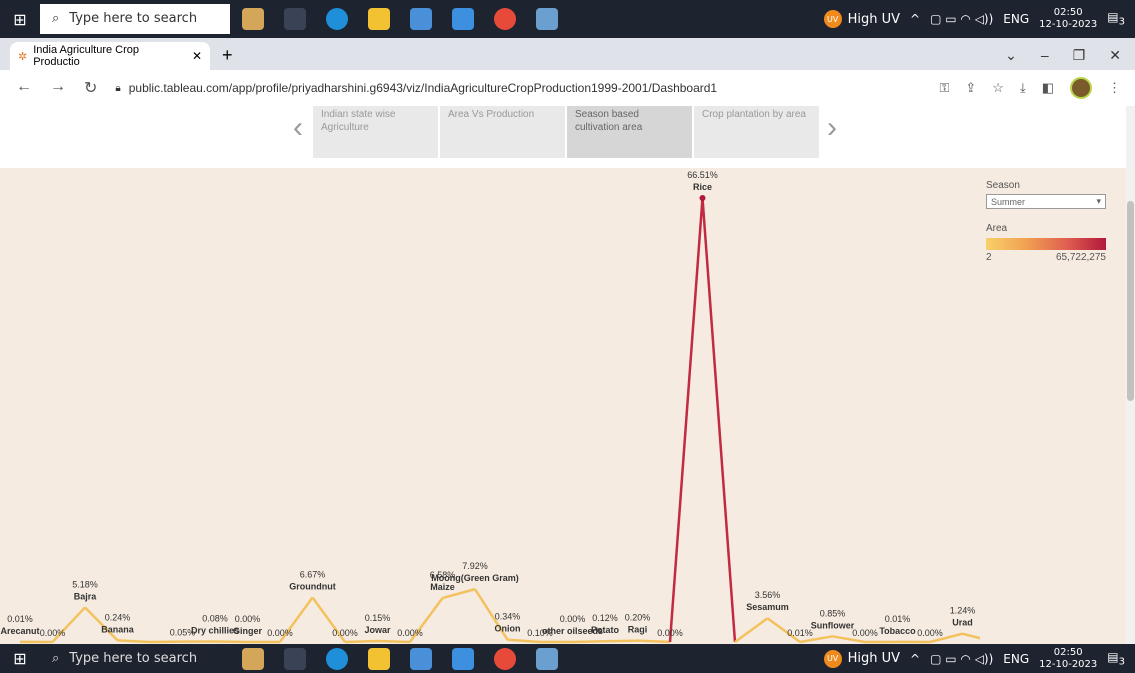 This screenshot has height=673, width=1135. What do you see at coordinates (605, 618) in the screenshot?
I see `data-label: 0.12%` at bounding box center [605, 618].